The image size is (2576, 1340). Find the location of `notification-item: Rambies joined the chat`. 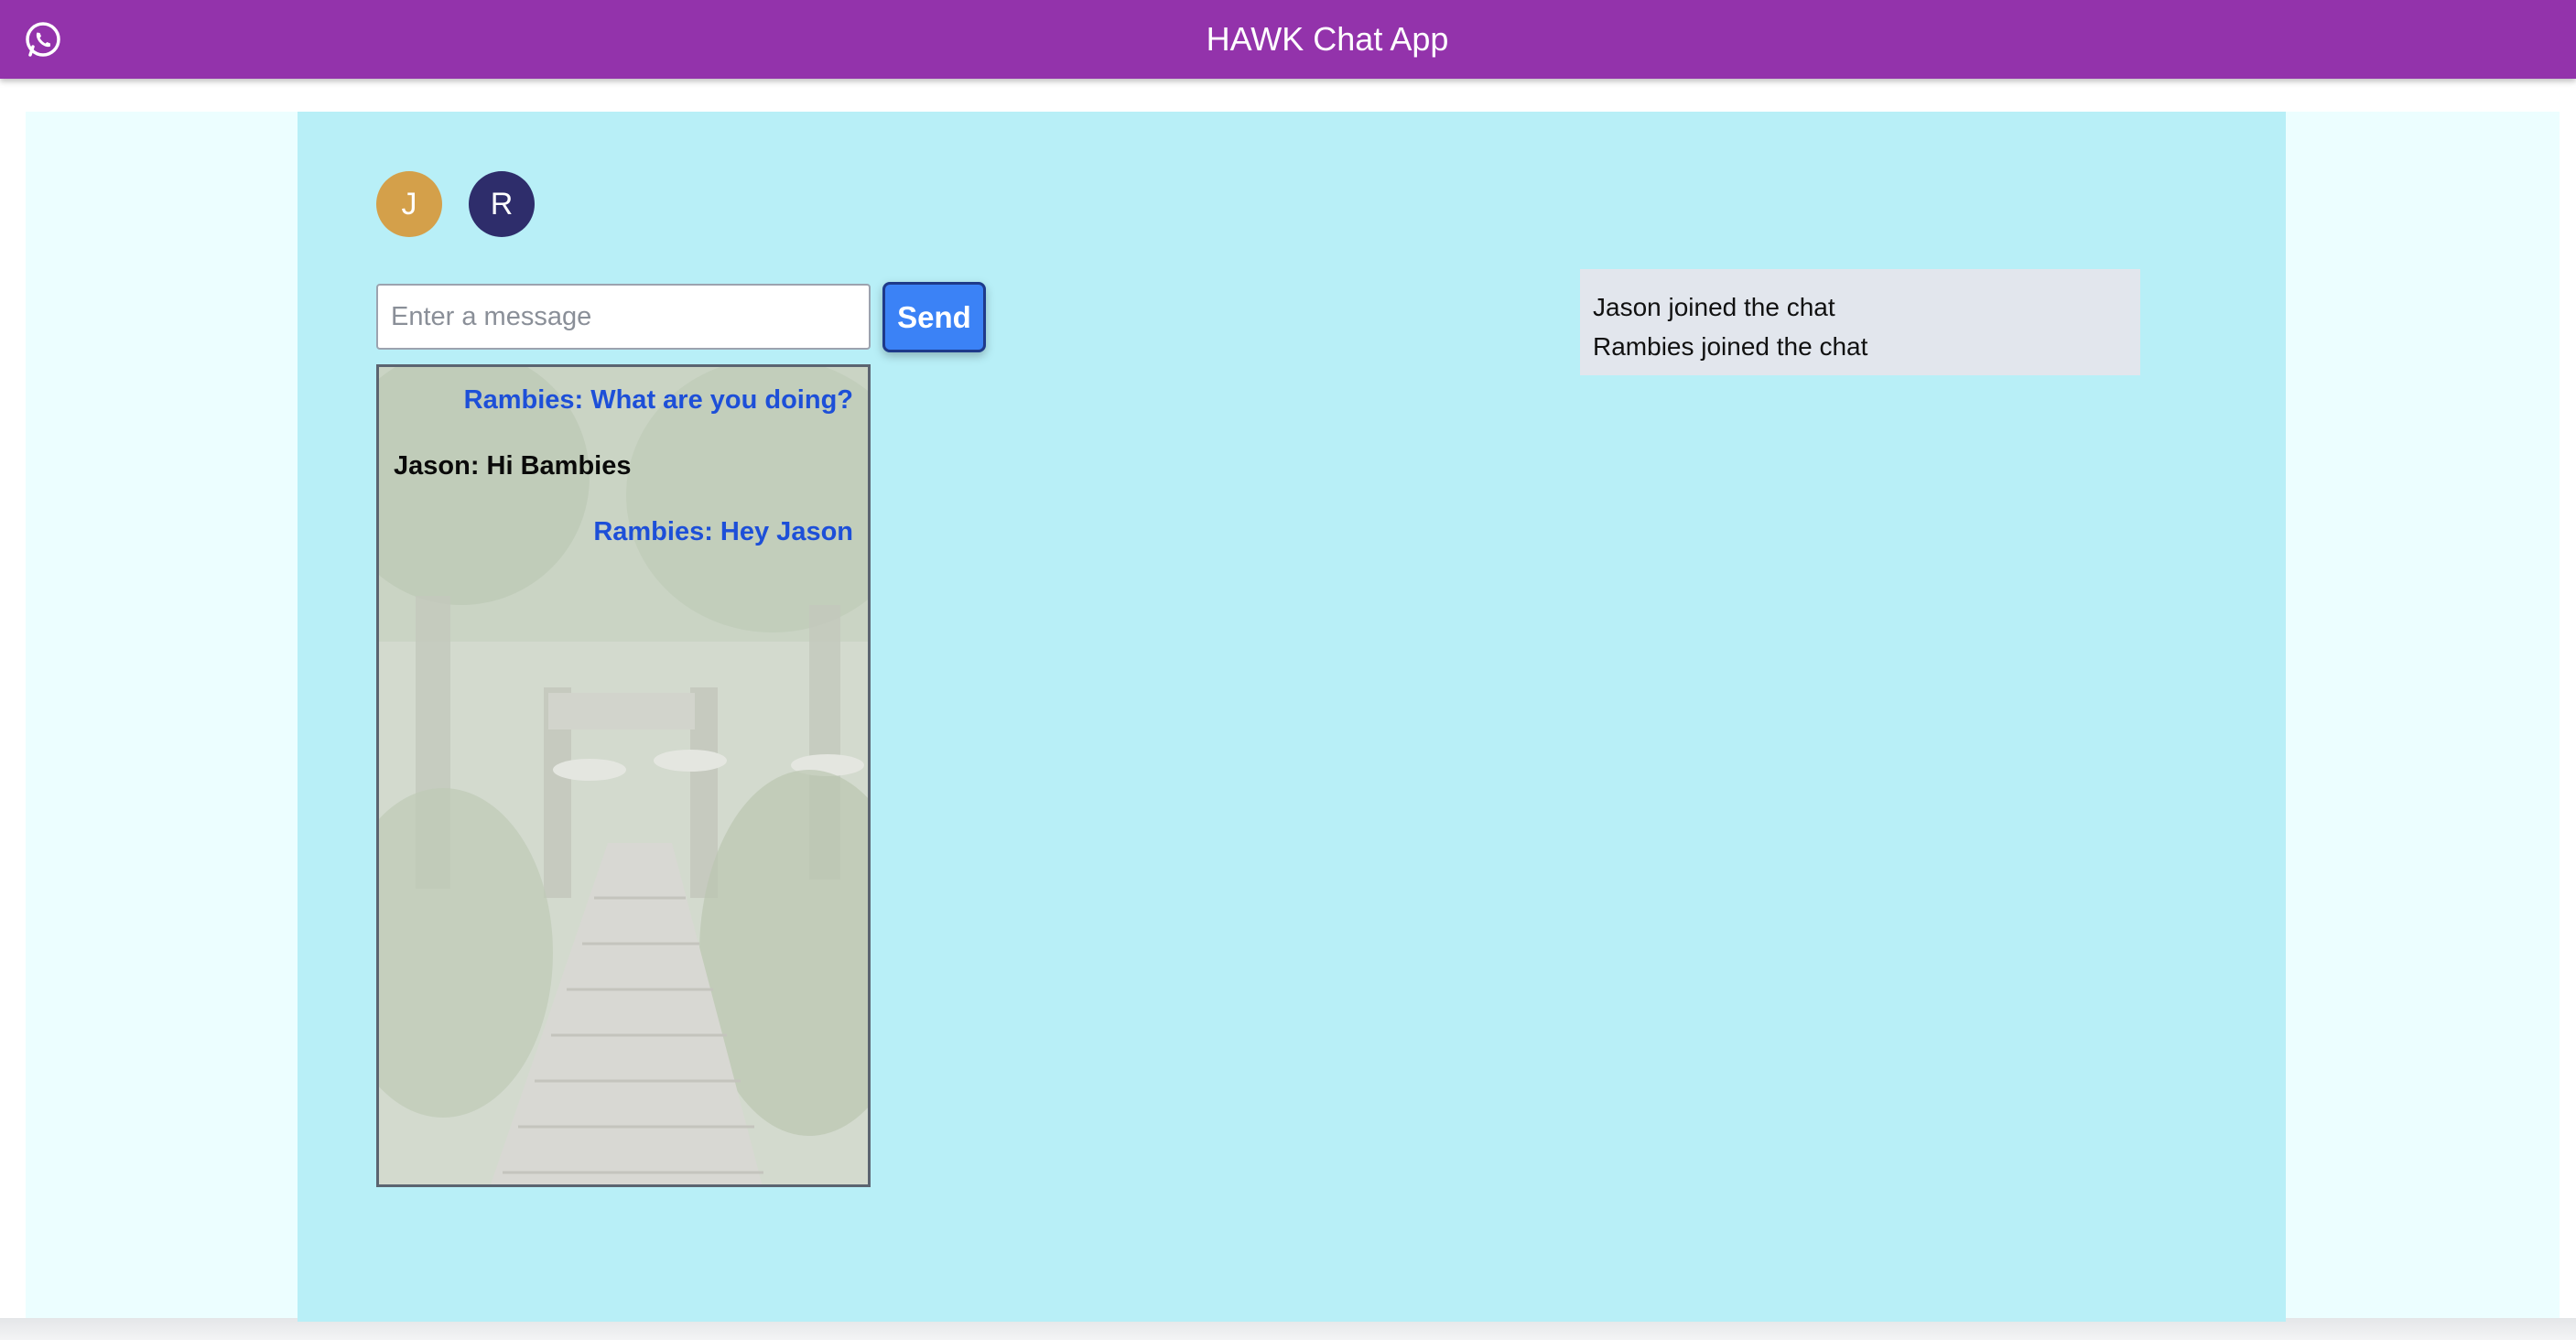

notification-item: Rambies joined the chat is located at coordinates (1731, 346).